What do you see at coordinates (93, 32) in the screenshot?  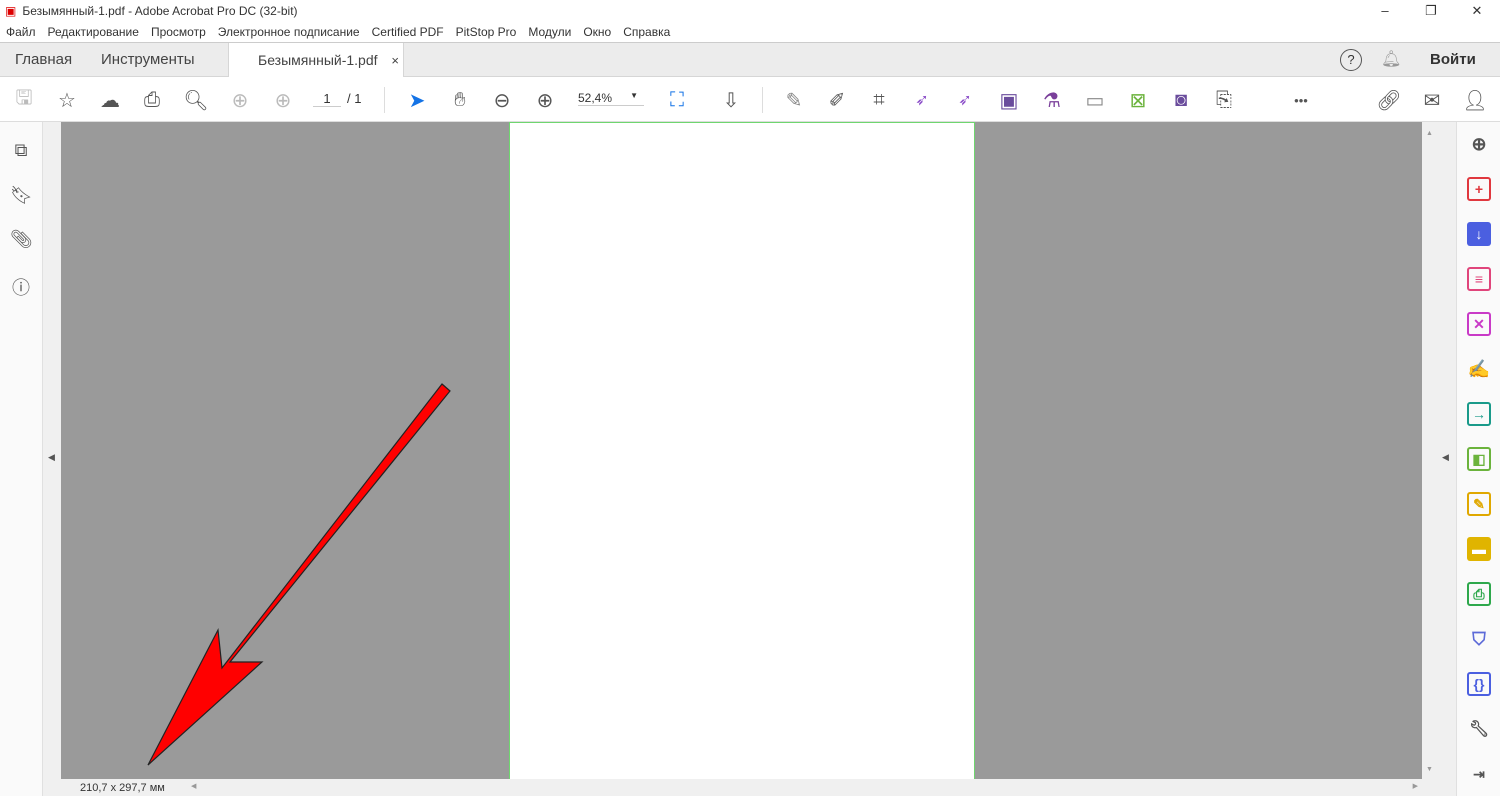 I see `menu-edit: Редактирование` at bounding box center [93, 32].